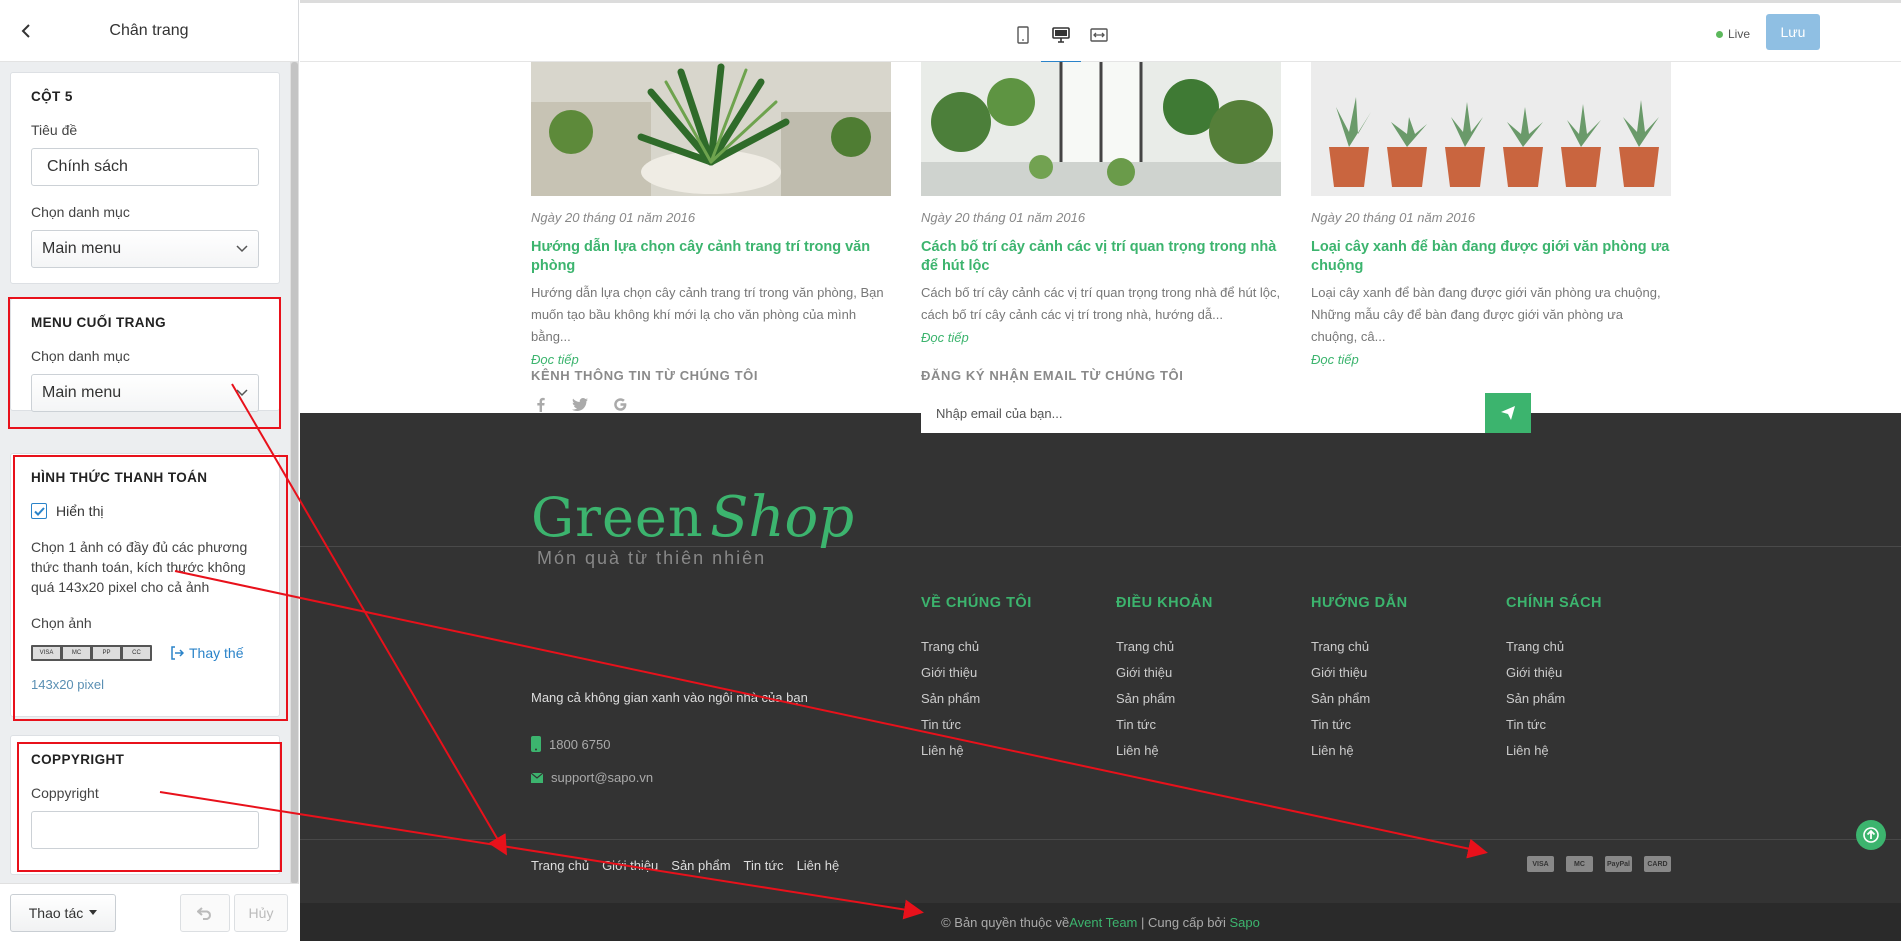  Describe the element at coordinates (1599, 864) in the screenshot. I see `payment-icons: VISA MC PayPal CARD` at that location.